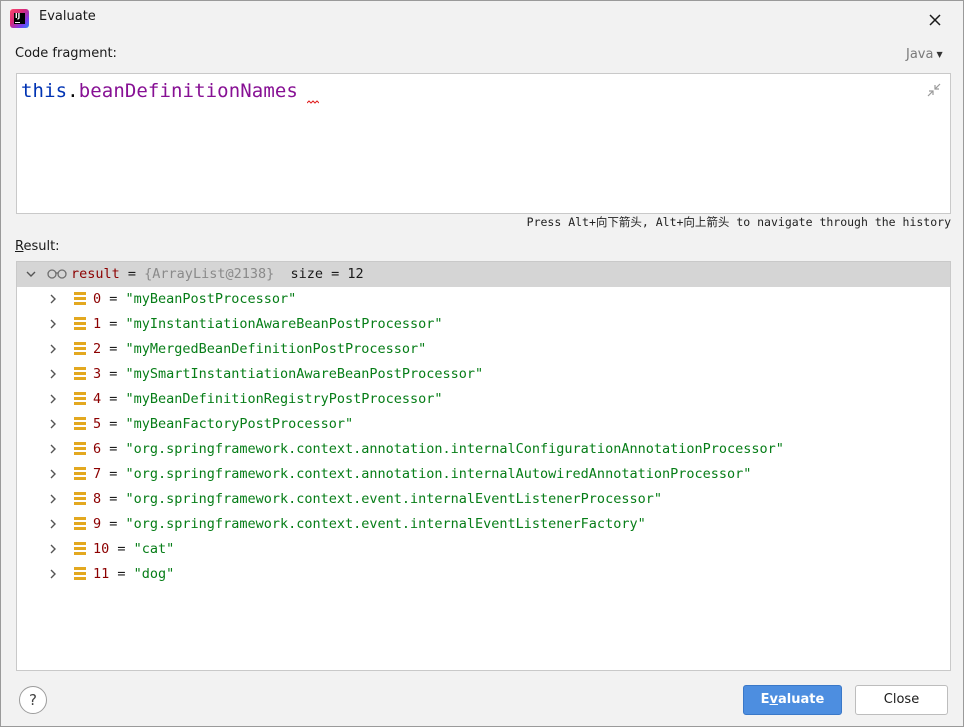 Image resolution: width=964 pixels, height=727 pixels. I want to click on tree-row-root: result = {ArrayList@2138} size = 12, so click(483, 274).